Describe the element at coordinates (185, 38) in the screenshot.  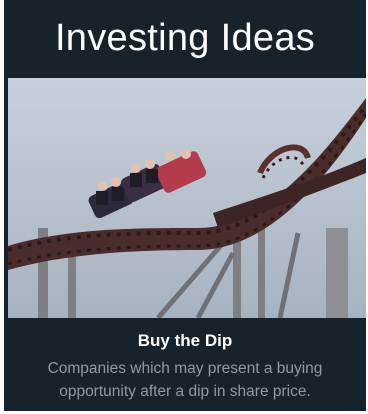
I see `card-title: Investing Ideas` at that location.